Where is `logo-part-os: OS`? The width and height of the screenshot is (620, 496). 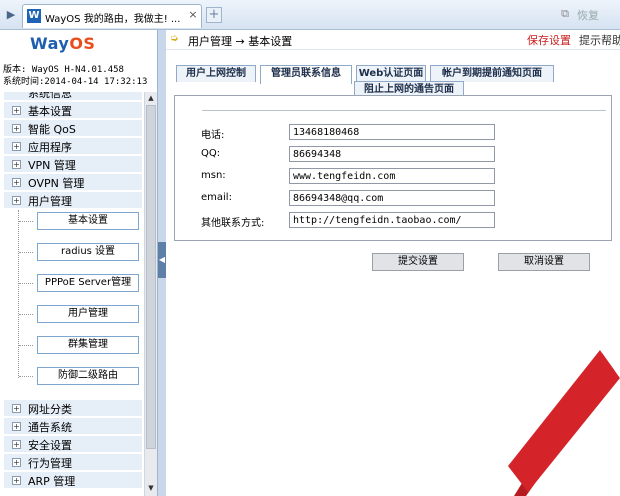
logo-part-os: OS is located at coordinates (82, 43).